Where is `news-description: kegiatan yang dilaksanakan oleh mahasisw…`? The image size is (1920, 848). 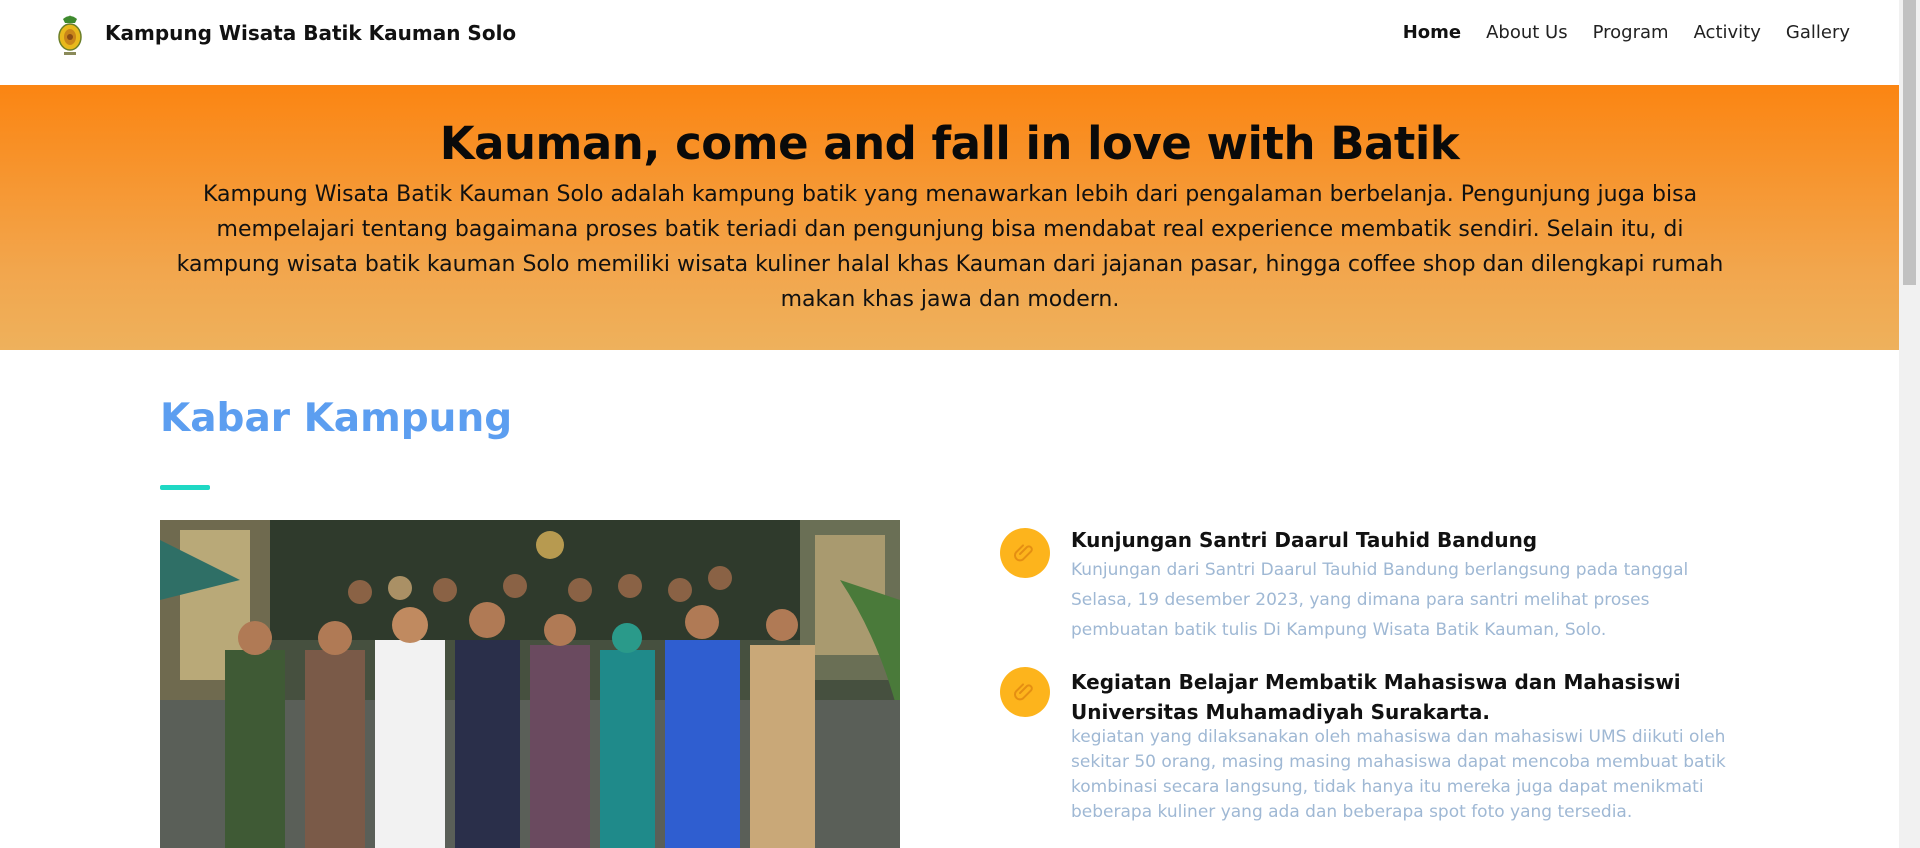
news-description: kegiatan yang dilaksanakan oleh mahasisw… is located at coordinates (1398, 774).